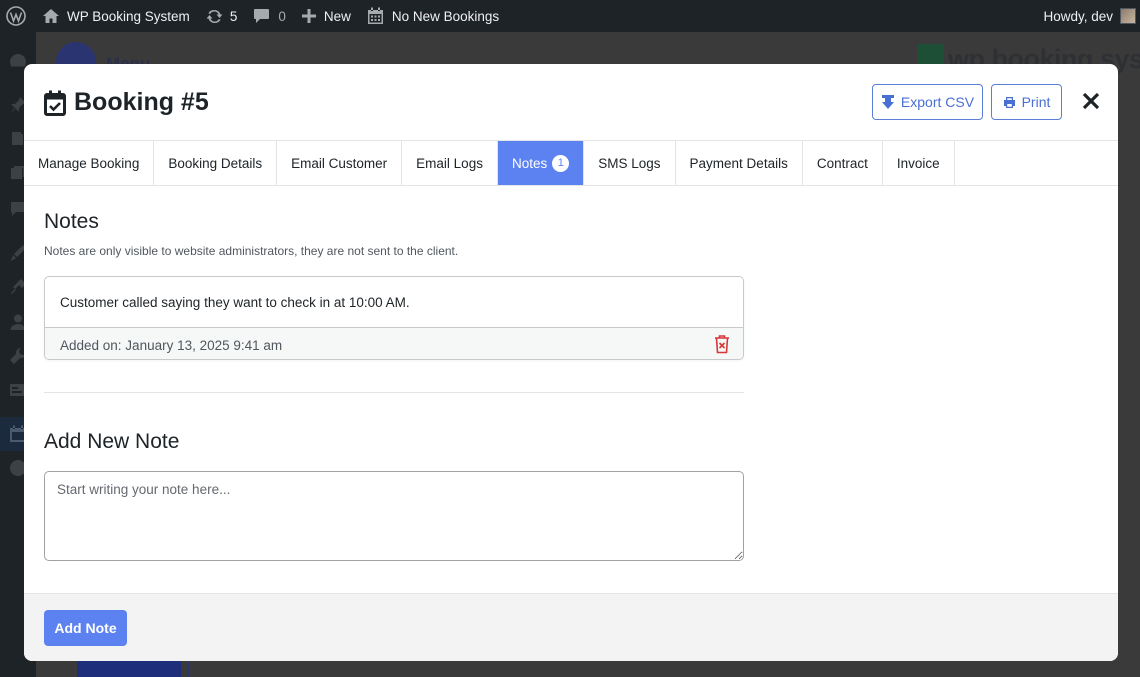  I want to click on bookings-status: No New Bookings, so click(445, 16).